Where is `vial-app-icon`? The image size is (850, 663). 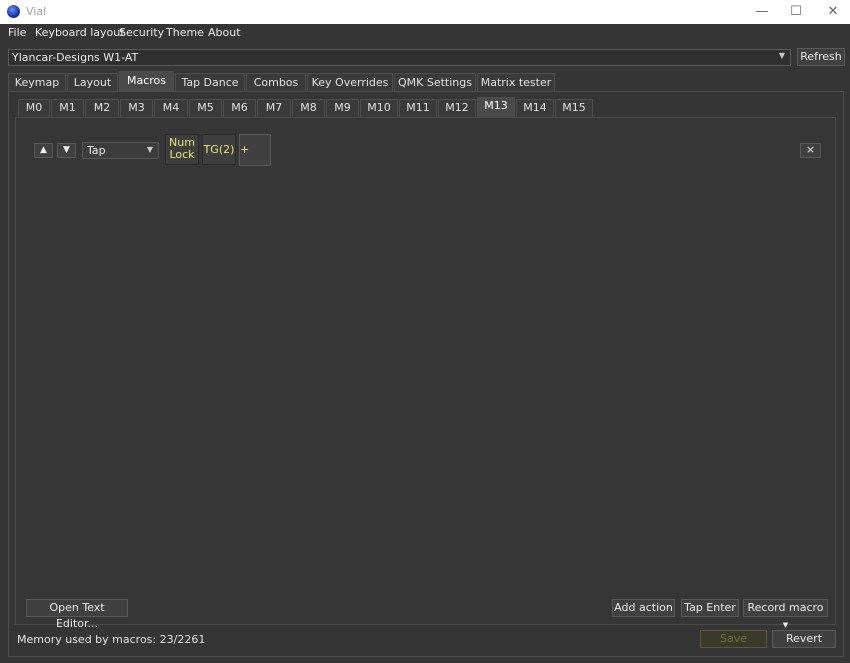 vial-app-icon is located at coordinates (13, 11).